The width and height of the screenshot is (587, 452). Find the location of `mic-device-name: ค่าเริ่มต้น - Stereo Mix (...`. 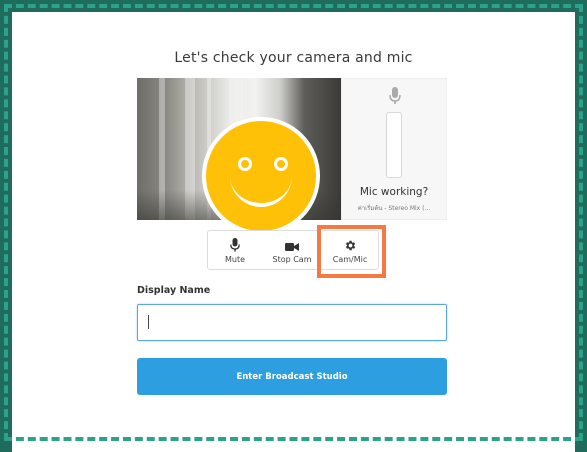

mic-device-name: ค่าเริ่มต้น - Stereo Mix (... is located at coordinates (394, 208).